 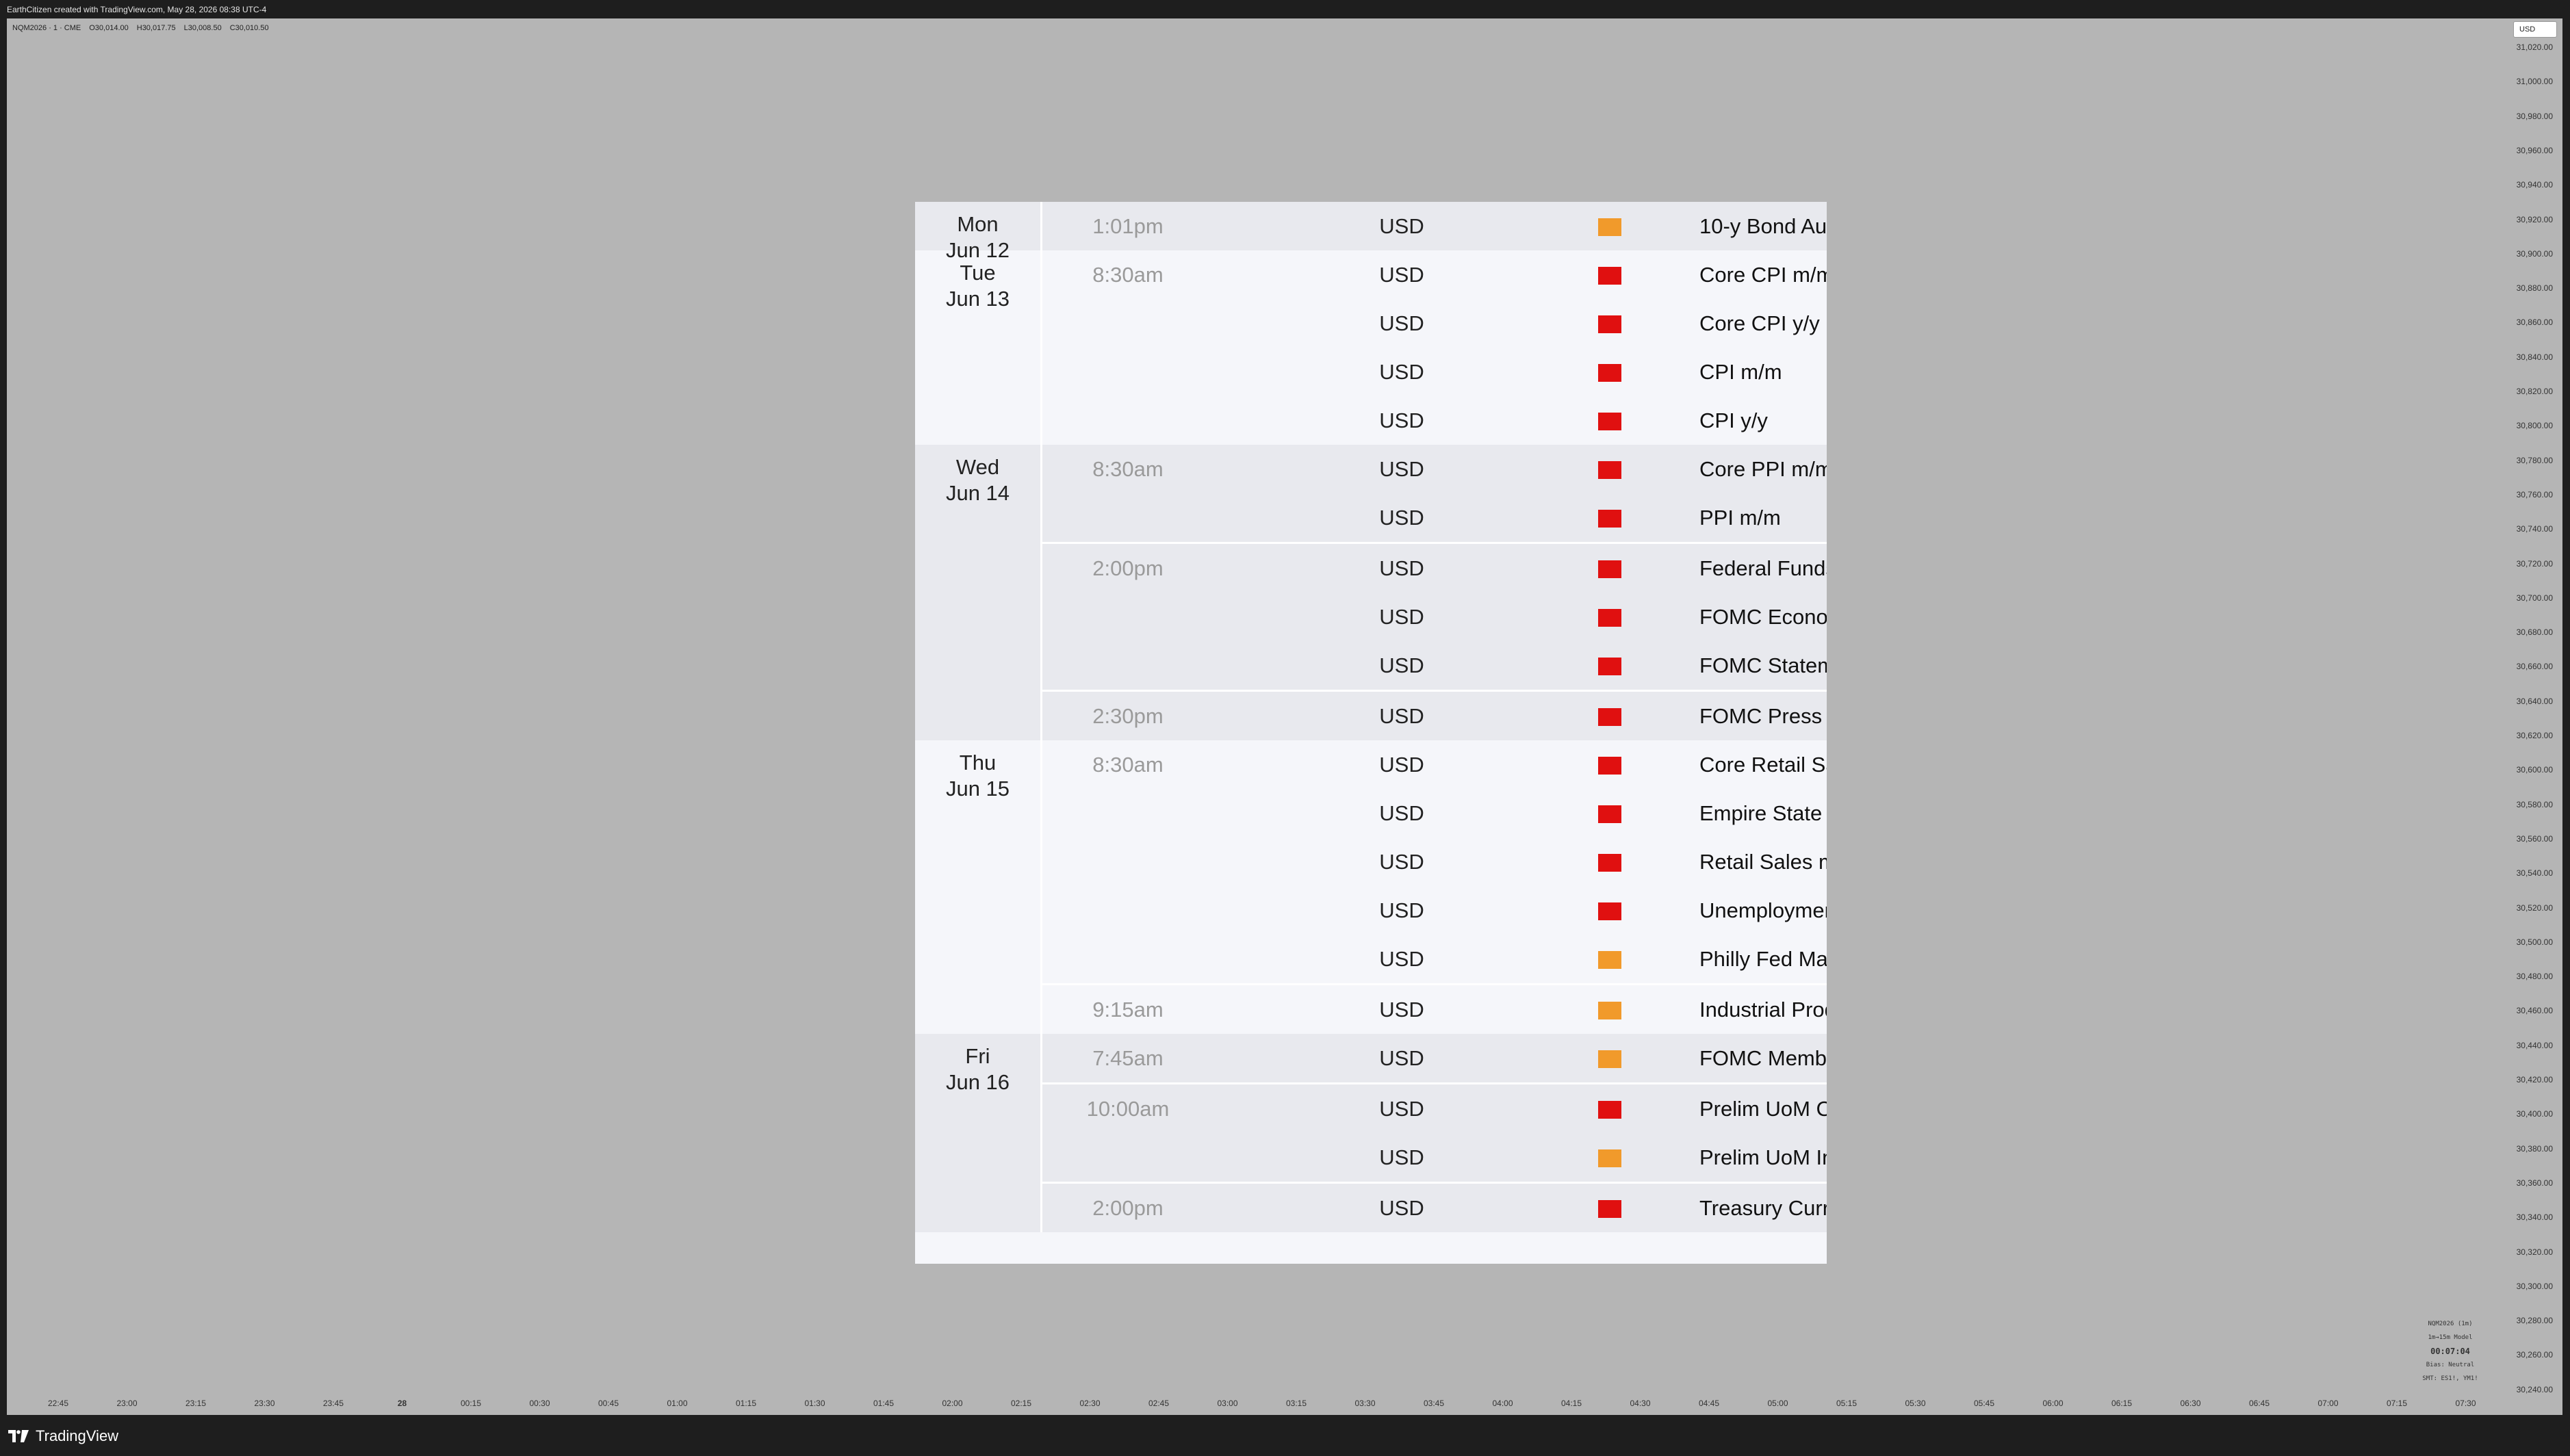 What do you see at coordinates (2534, 770) in the screenshot?
I see `price-tick: 30,600.00` at bounding box center [2534, 770].